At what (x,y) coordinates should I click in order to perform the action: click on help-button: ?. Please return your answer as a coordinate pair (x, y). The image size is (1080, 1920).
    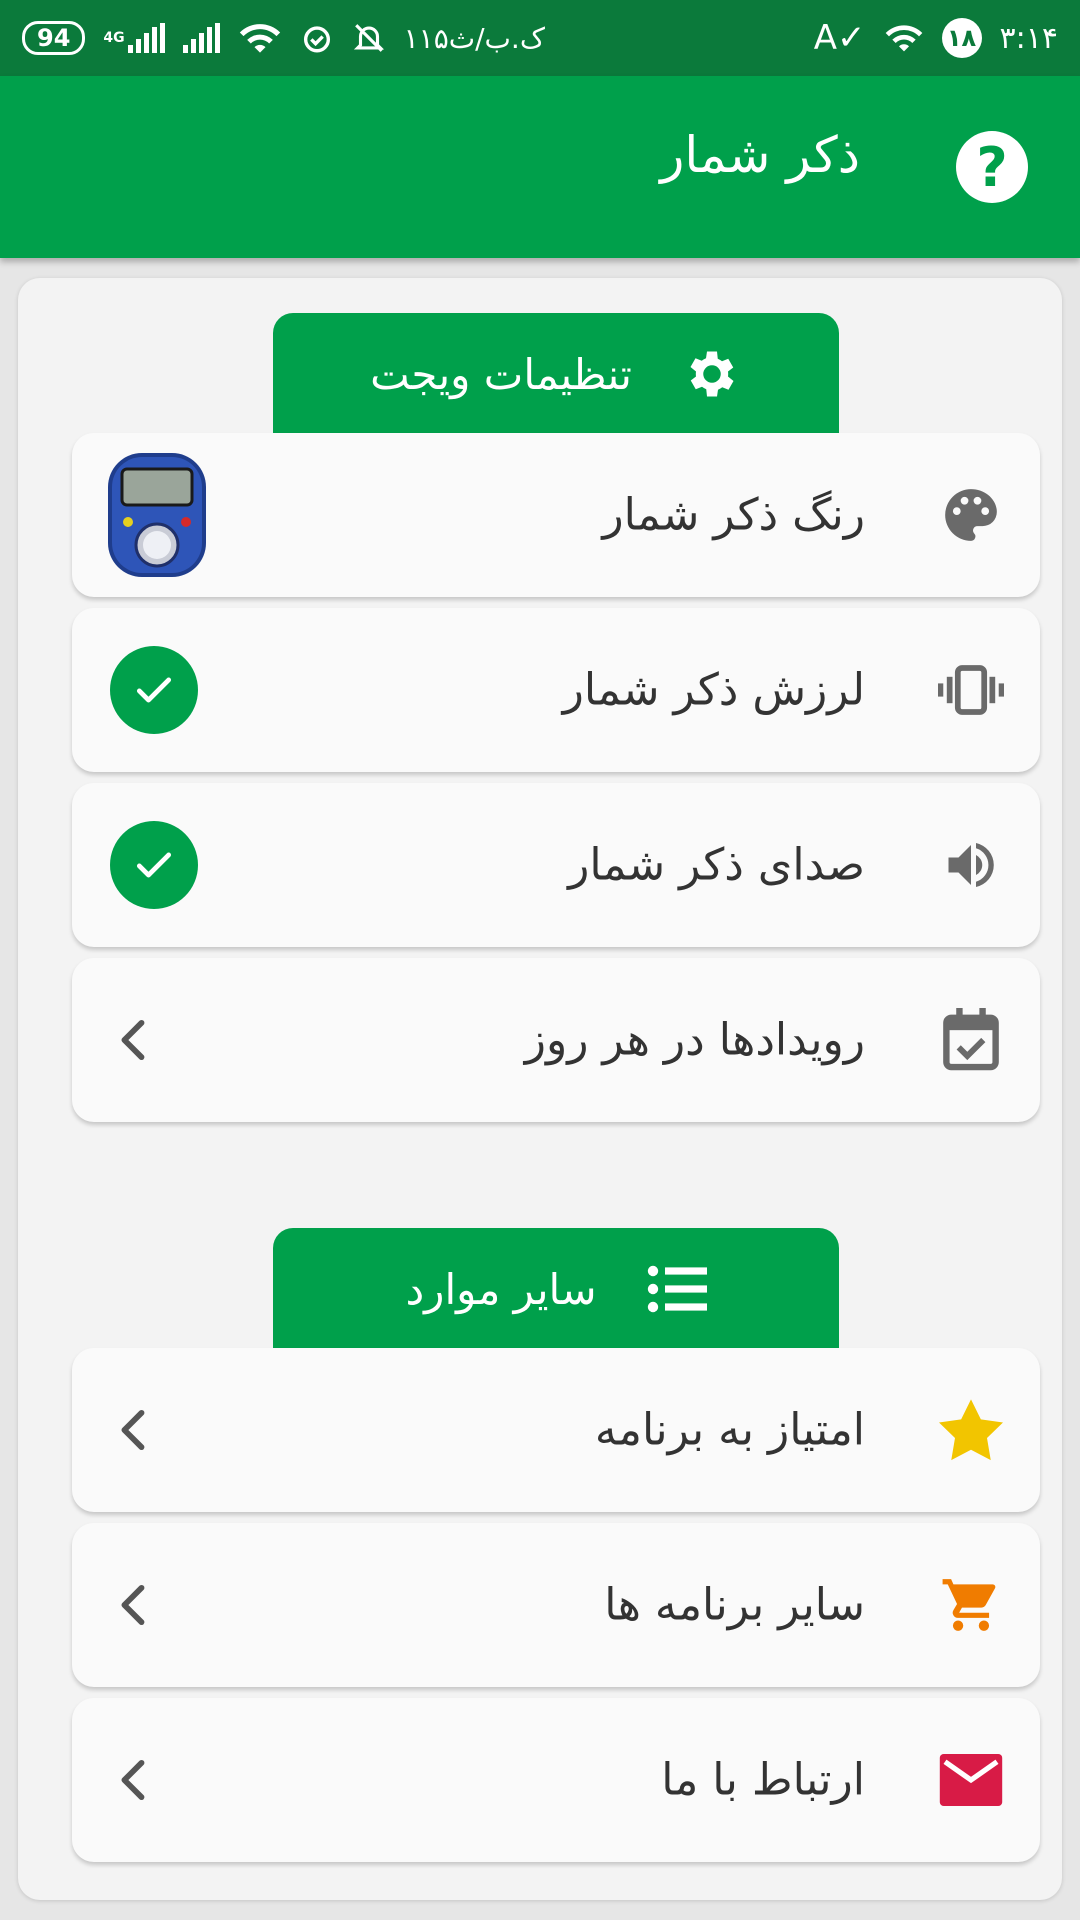
    Looking at the image, I should click on (992, 167).